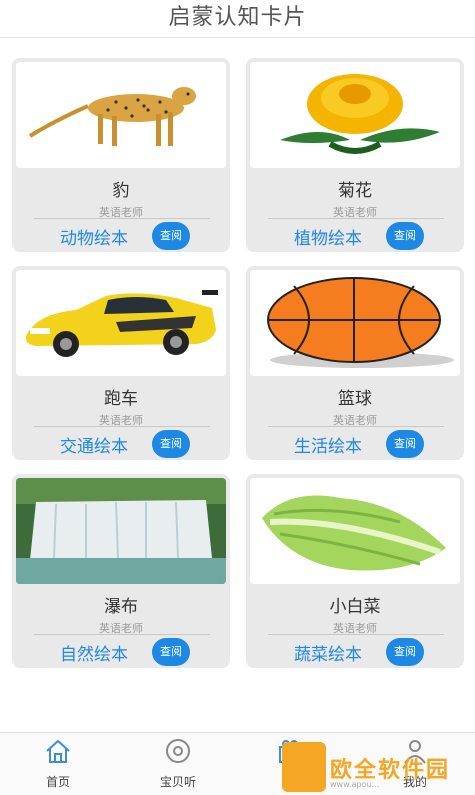 The height and width of the screenshot is (795, 475). I want to click on card-waterfall: 瀑布 英语老师 自然绘本 查阅, so click(121, 571).